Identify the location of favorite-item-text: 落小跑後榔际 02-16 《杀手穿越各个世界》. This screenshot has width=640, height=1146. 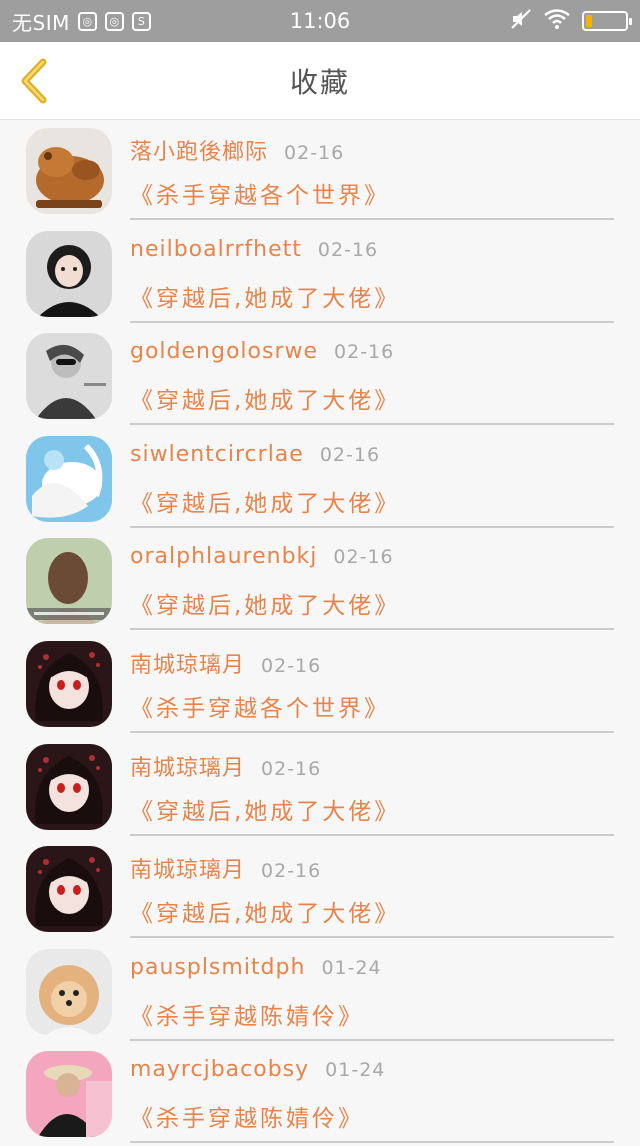
(372, 177).